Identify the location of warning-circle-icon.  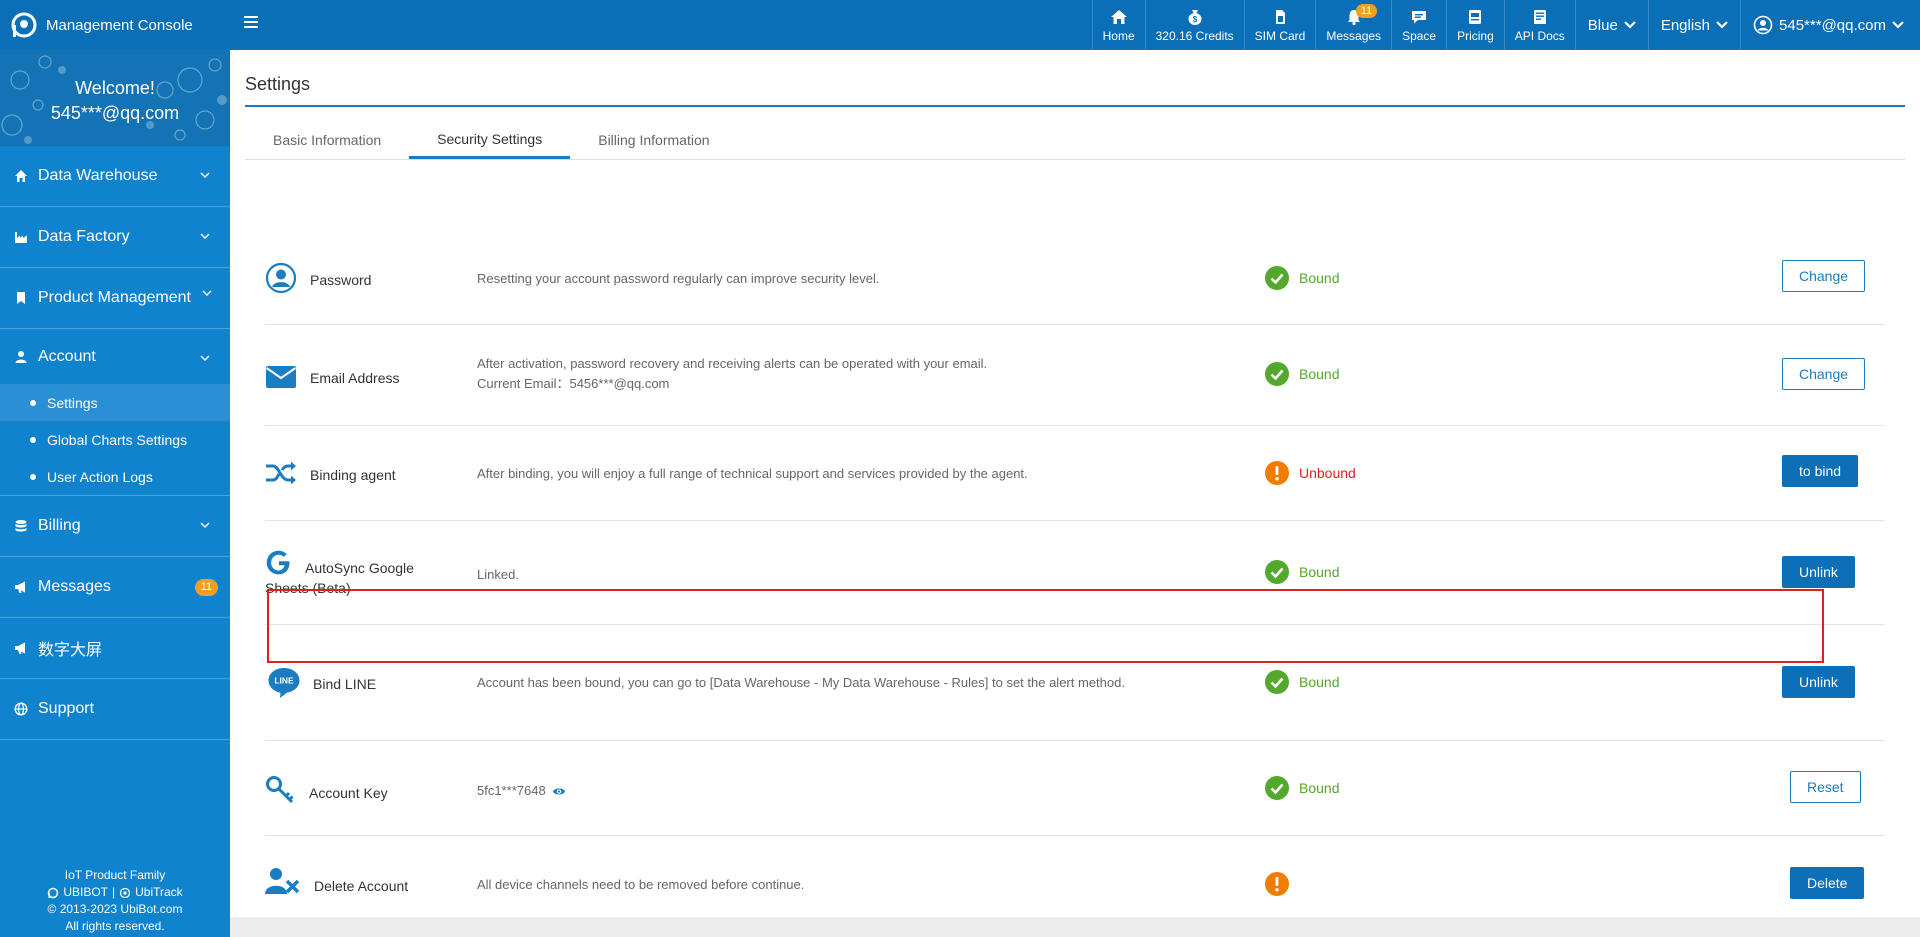
(1277, 473).